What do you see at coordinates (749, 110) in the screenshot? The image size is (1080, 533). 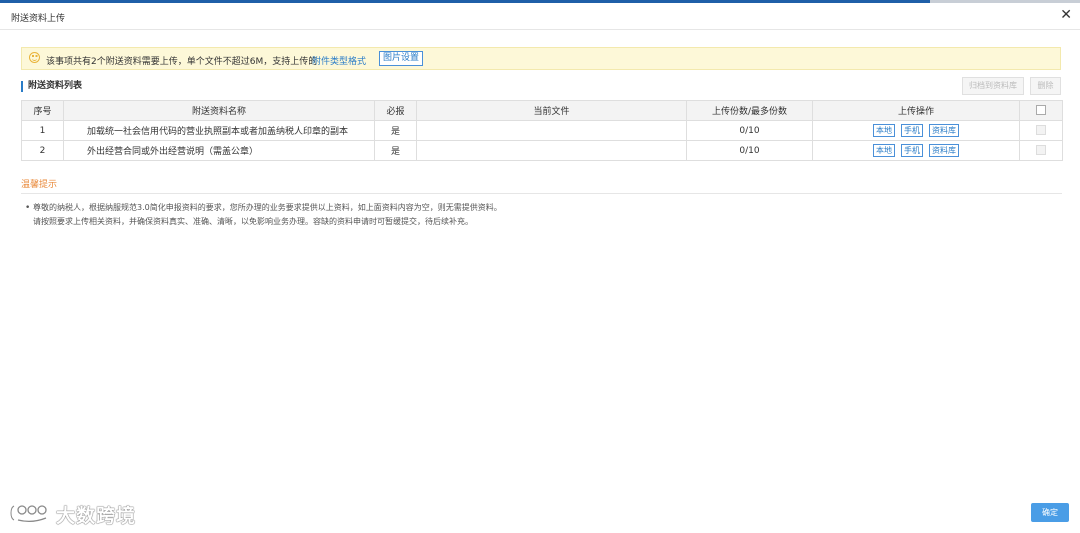 I see `col-header-count: 上传份数/最多份数` at bounding box center [749, 110].